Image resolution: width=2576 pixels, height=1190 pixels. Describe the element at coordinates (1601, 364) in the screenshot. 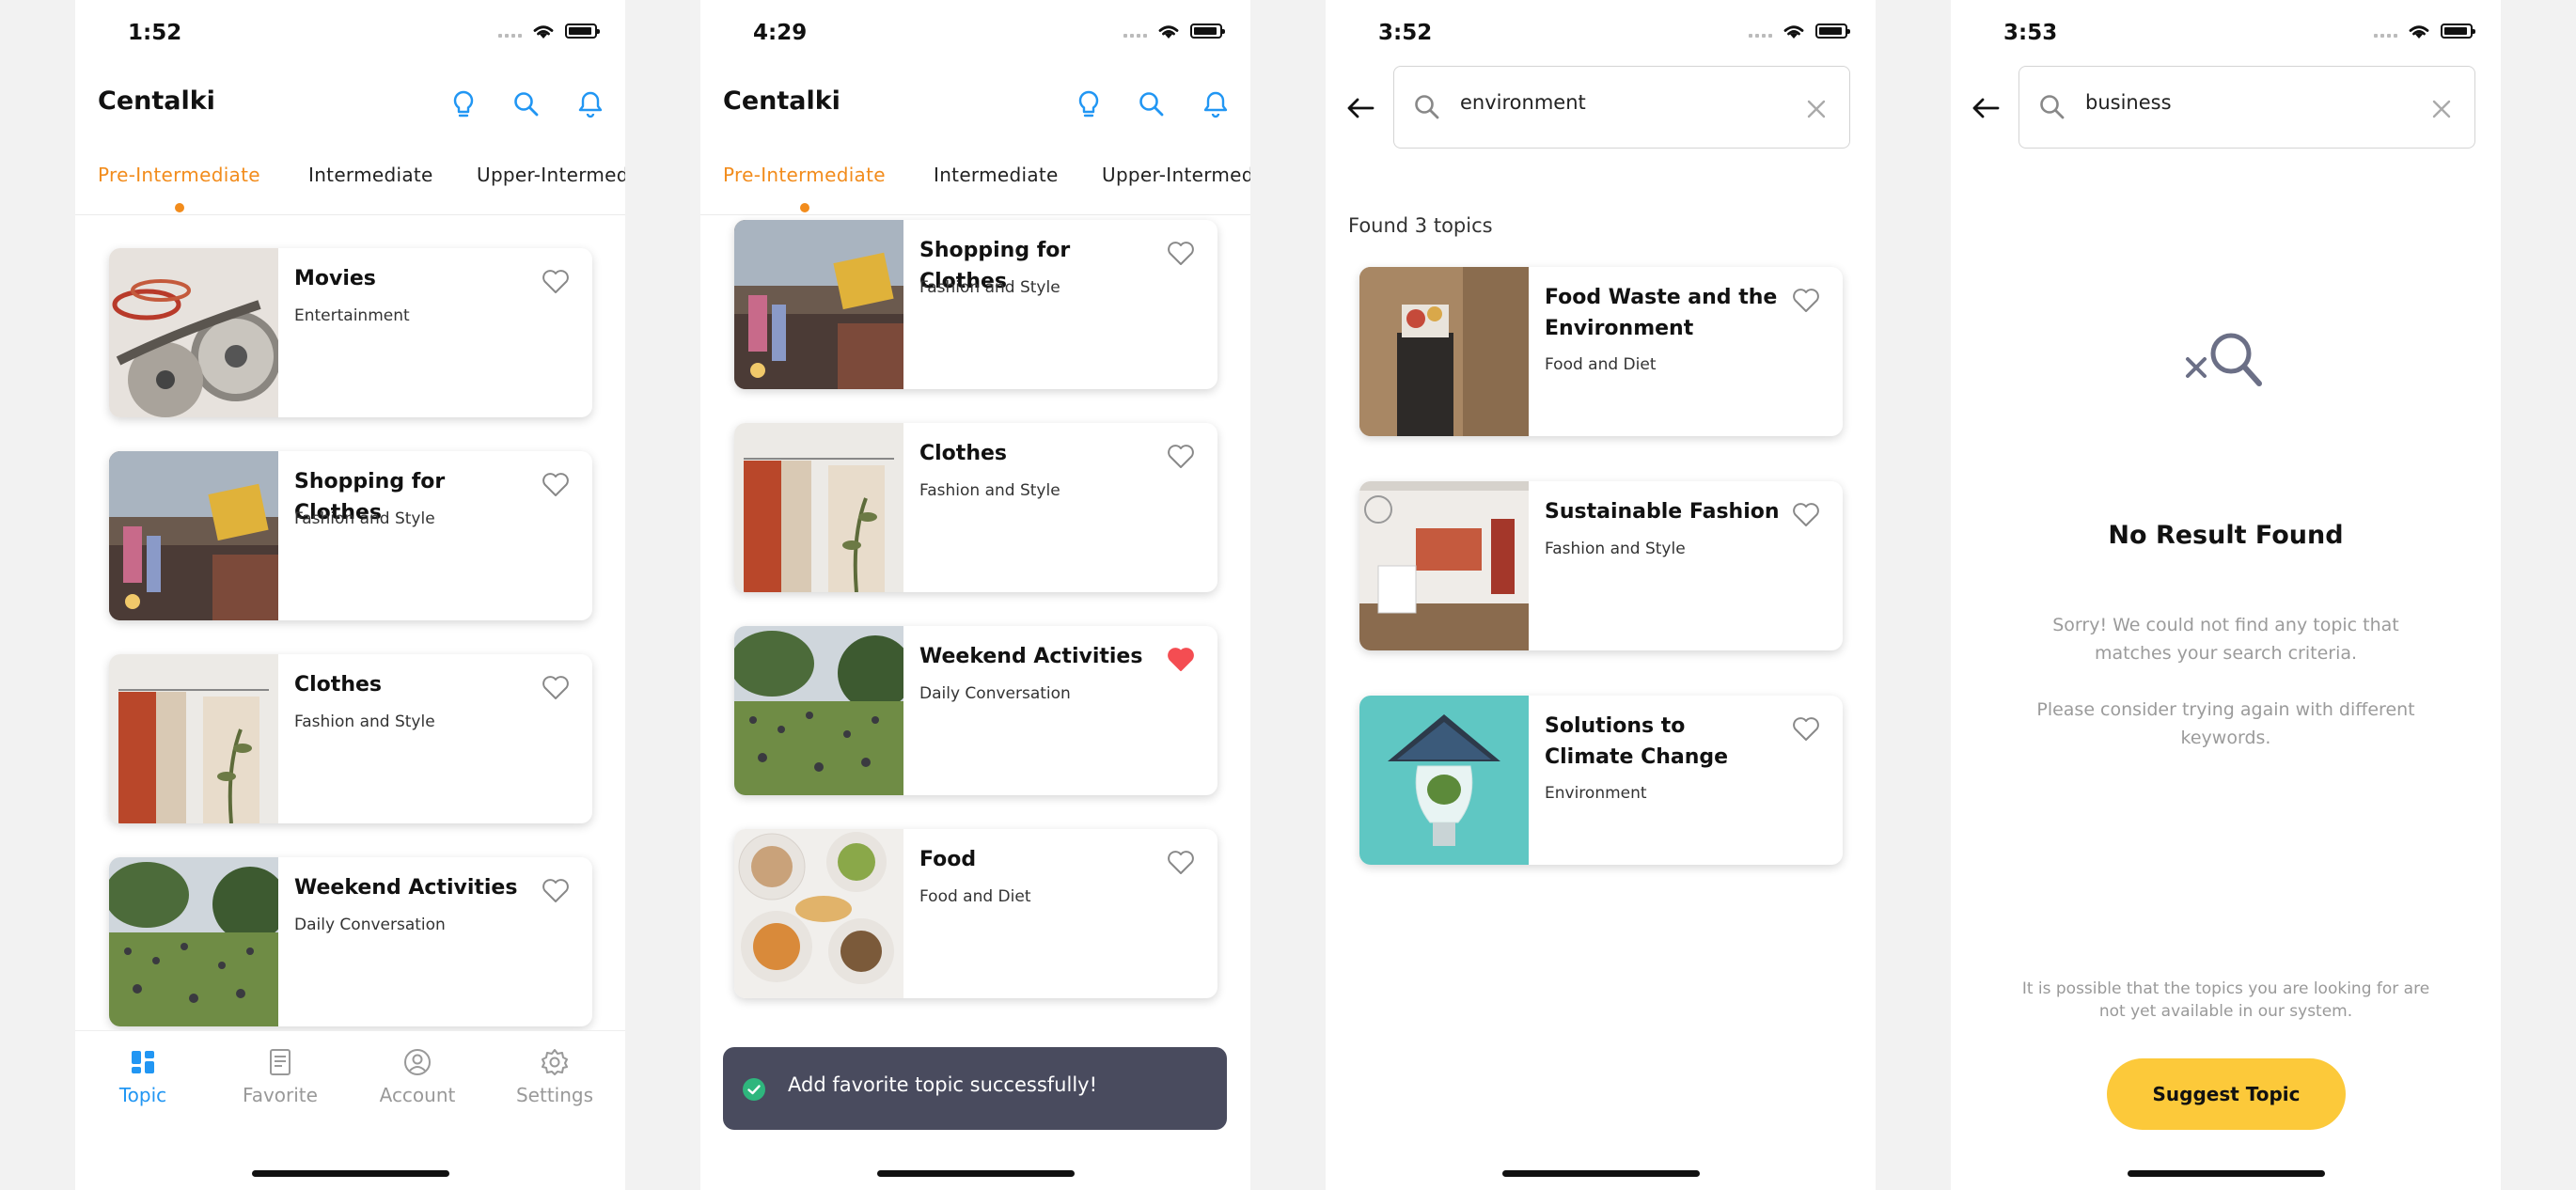

I see `topic-category: Food and Diet` at that location.